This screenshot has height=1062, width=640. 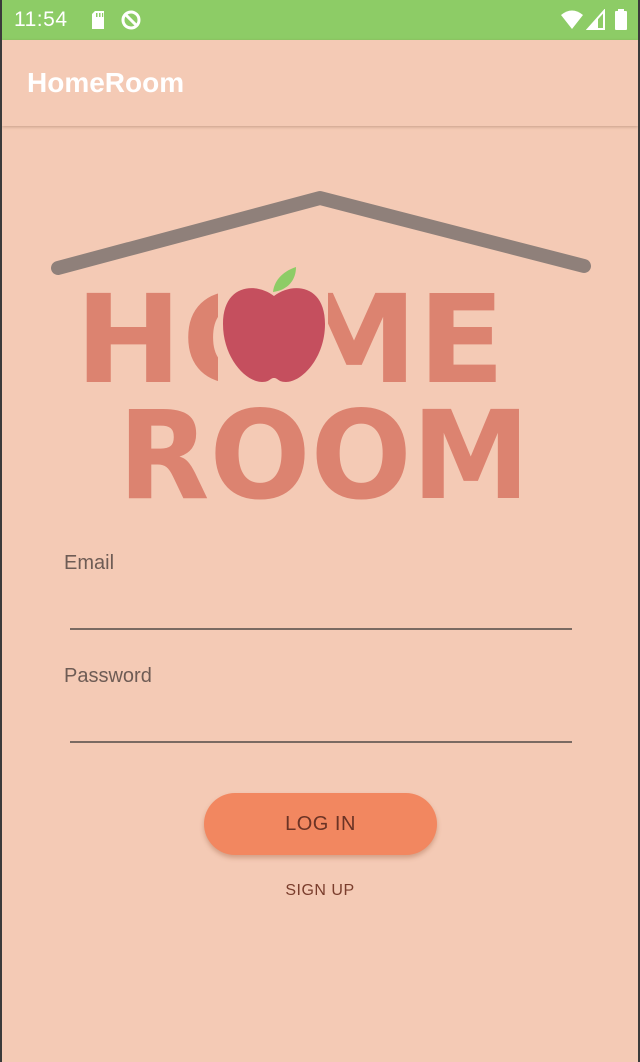 What do you see at coordinates (108, 676) in the screenshot?
I see `password-label: Password` at bounding box center [108, 676].